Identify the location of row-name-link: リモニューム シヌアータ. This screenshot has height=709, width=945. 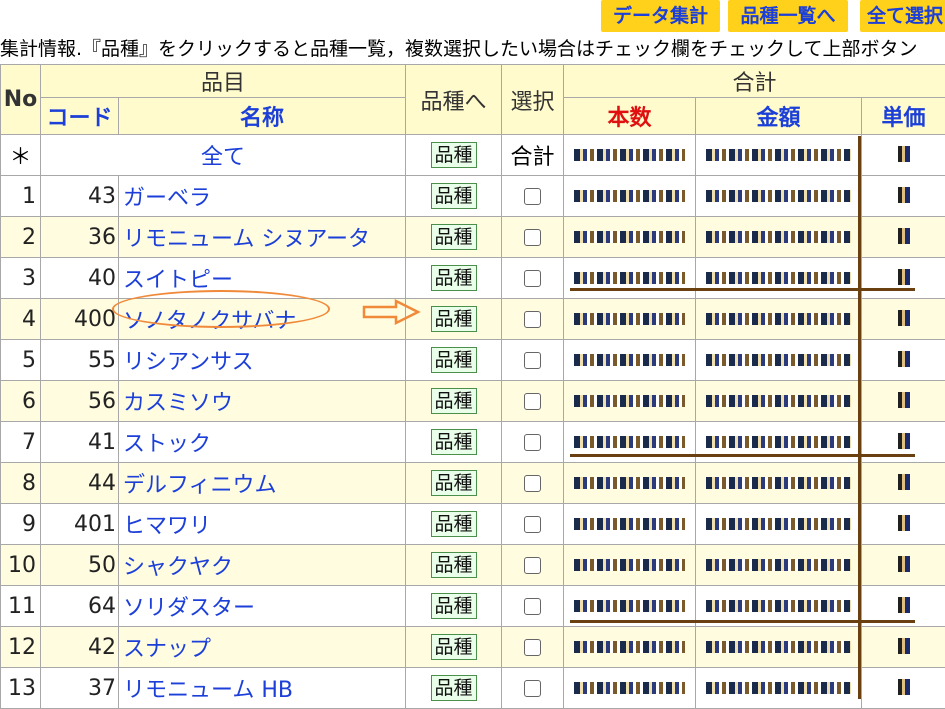
(262, 237).